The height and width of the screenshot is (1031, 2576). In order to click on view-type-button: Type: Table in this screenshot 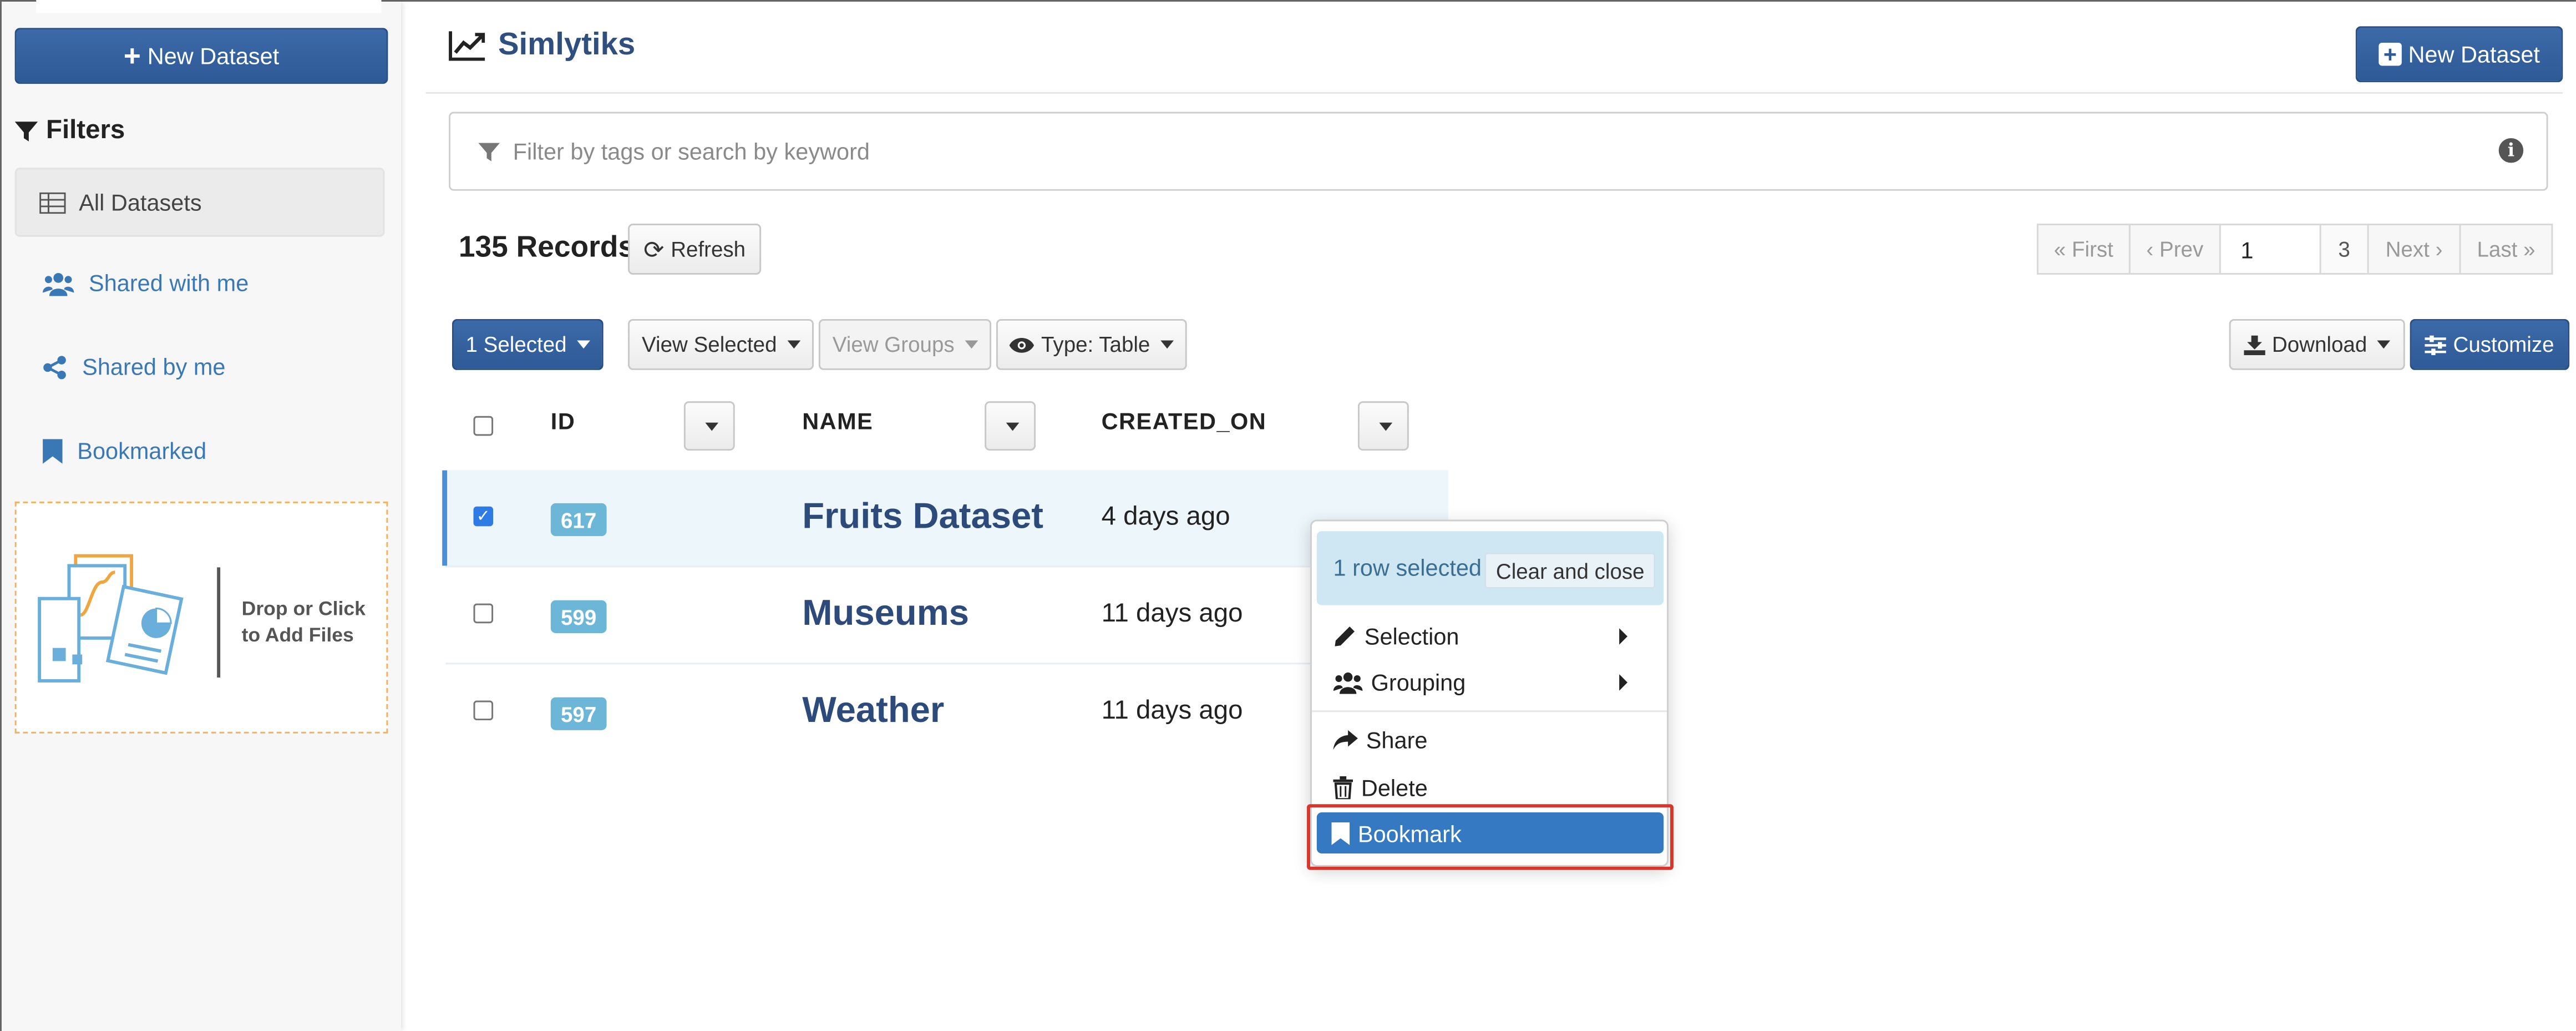, I will do `click(1091, 344)`.